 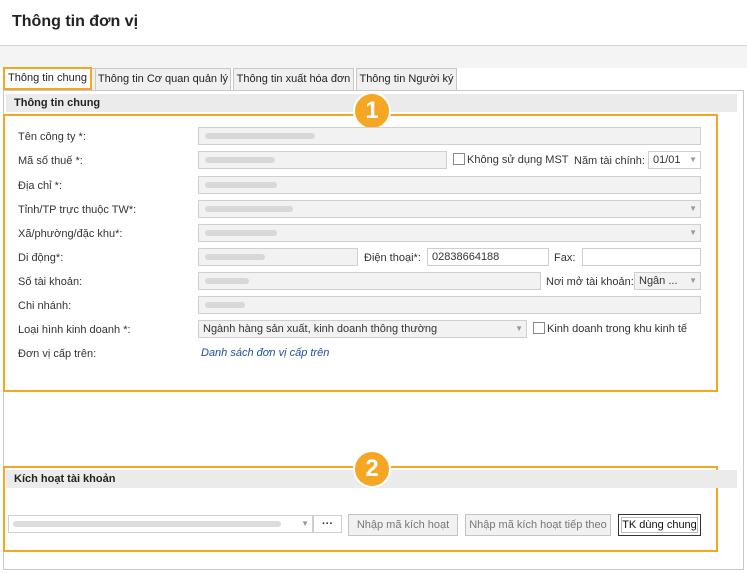 I want to click on no-tax-code-label: Không sử dụng MST, so click(x=518, y=160).